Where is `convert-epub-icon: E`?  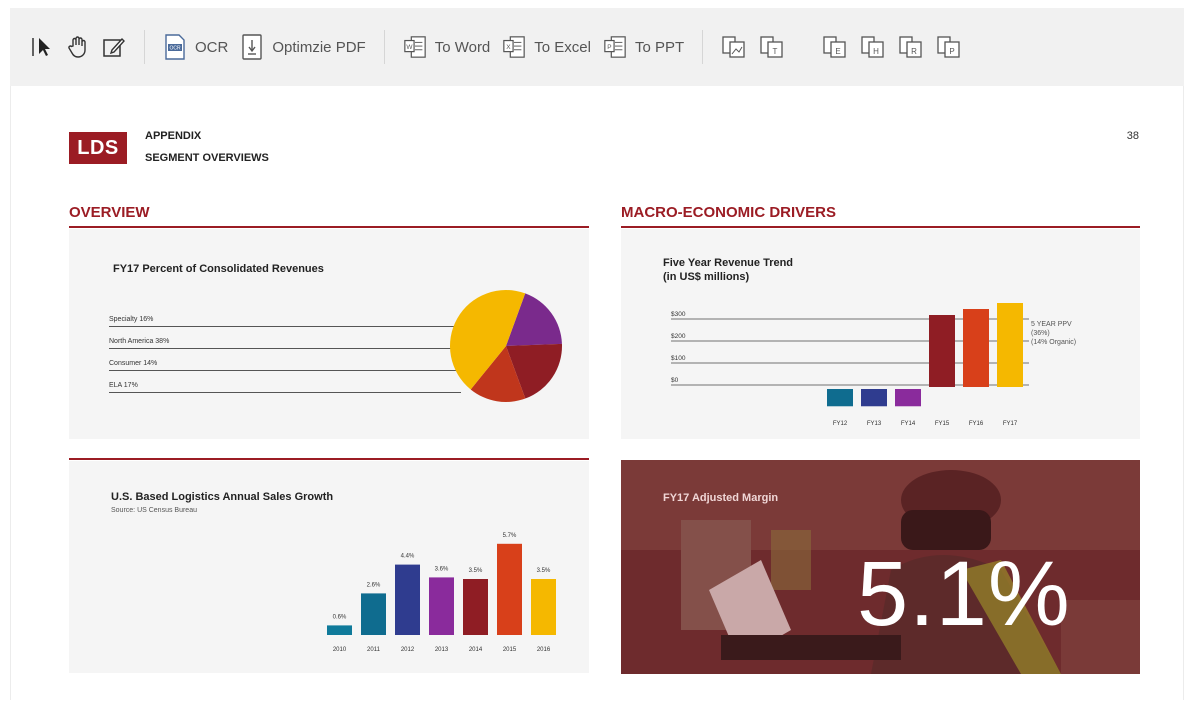
convert-epub-icon: E is located at coordinates (835, 47).